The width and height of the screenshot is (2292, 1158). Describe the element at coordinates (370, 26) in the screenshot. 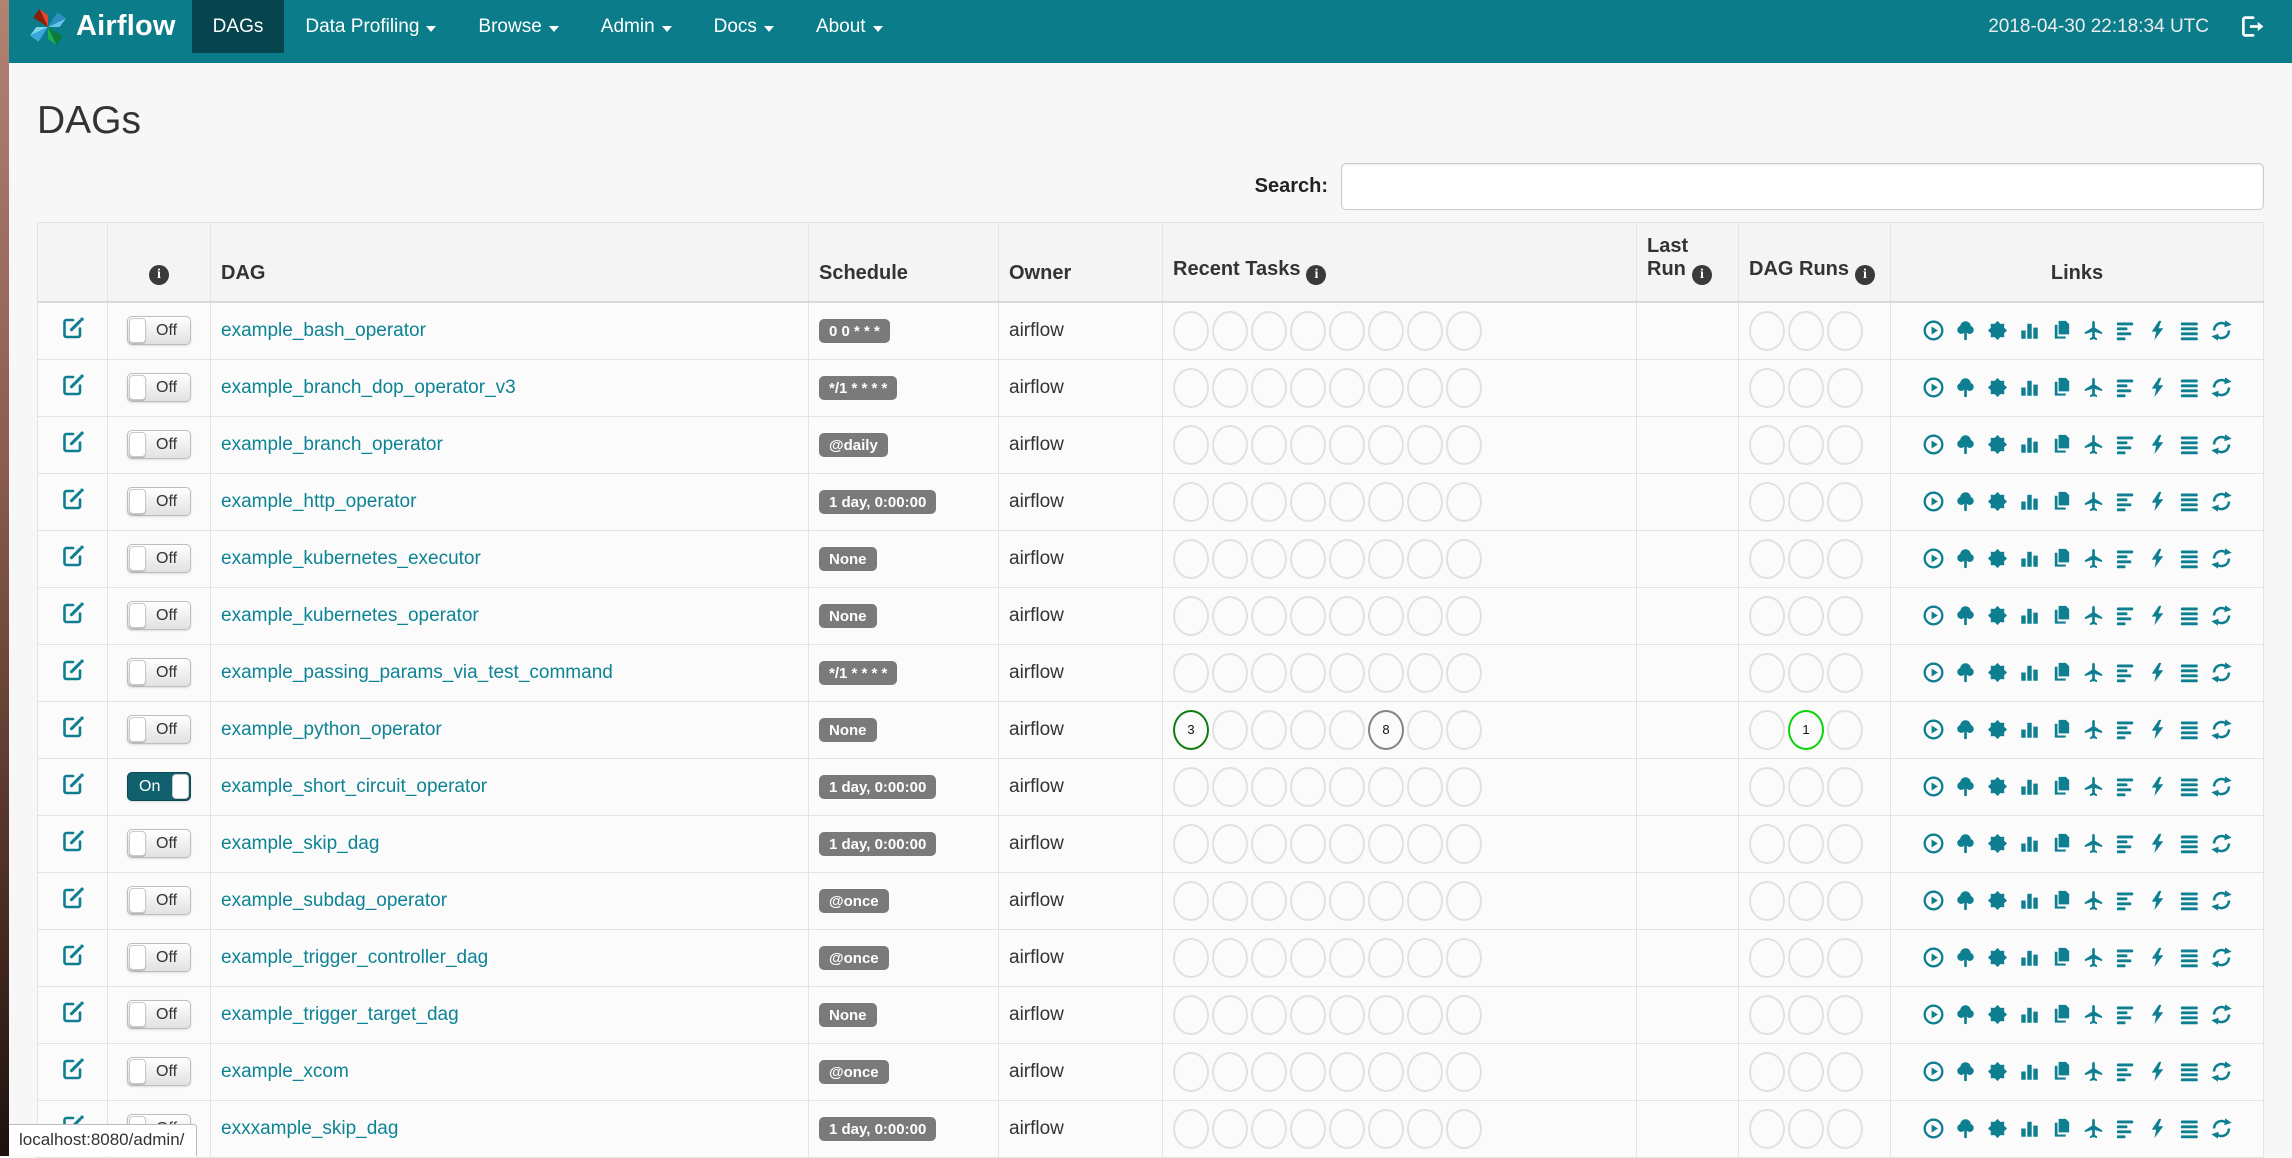

I see `nav-item-data-profiling: Data Profiling` at that location.